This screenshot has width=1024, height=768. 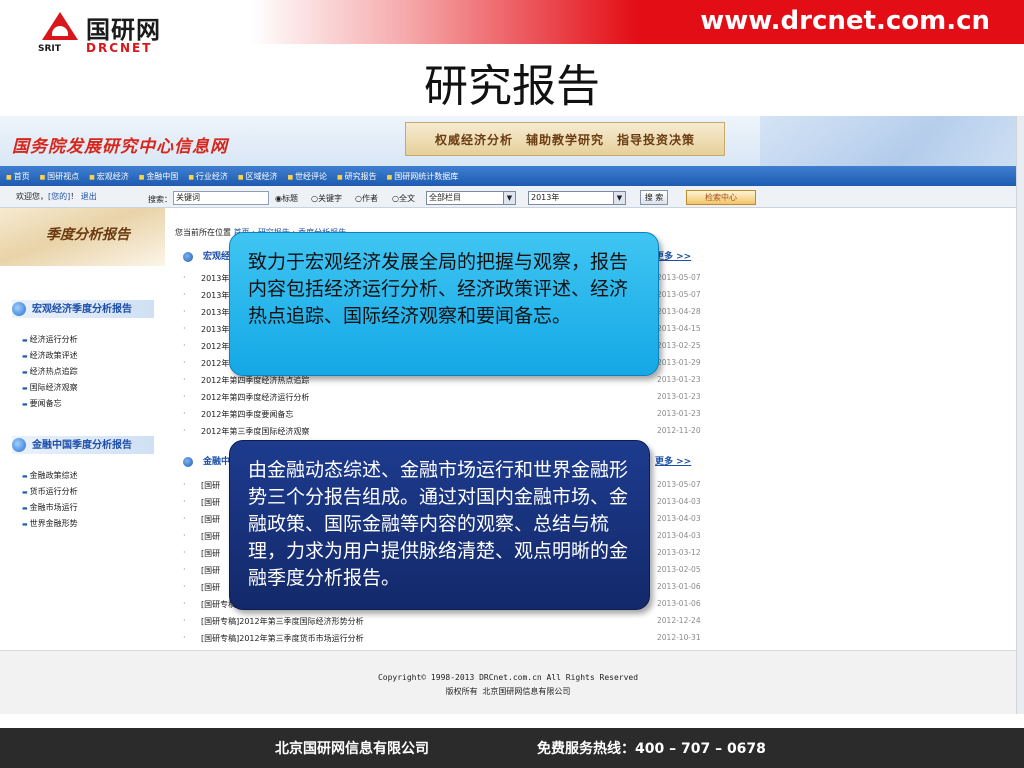 I want to click on list-item: · 2012年第四季度要闻备忘 2013-01-23, so click(x=443, y=415).